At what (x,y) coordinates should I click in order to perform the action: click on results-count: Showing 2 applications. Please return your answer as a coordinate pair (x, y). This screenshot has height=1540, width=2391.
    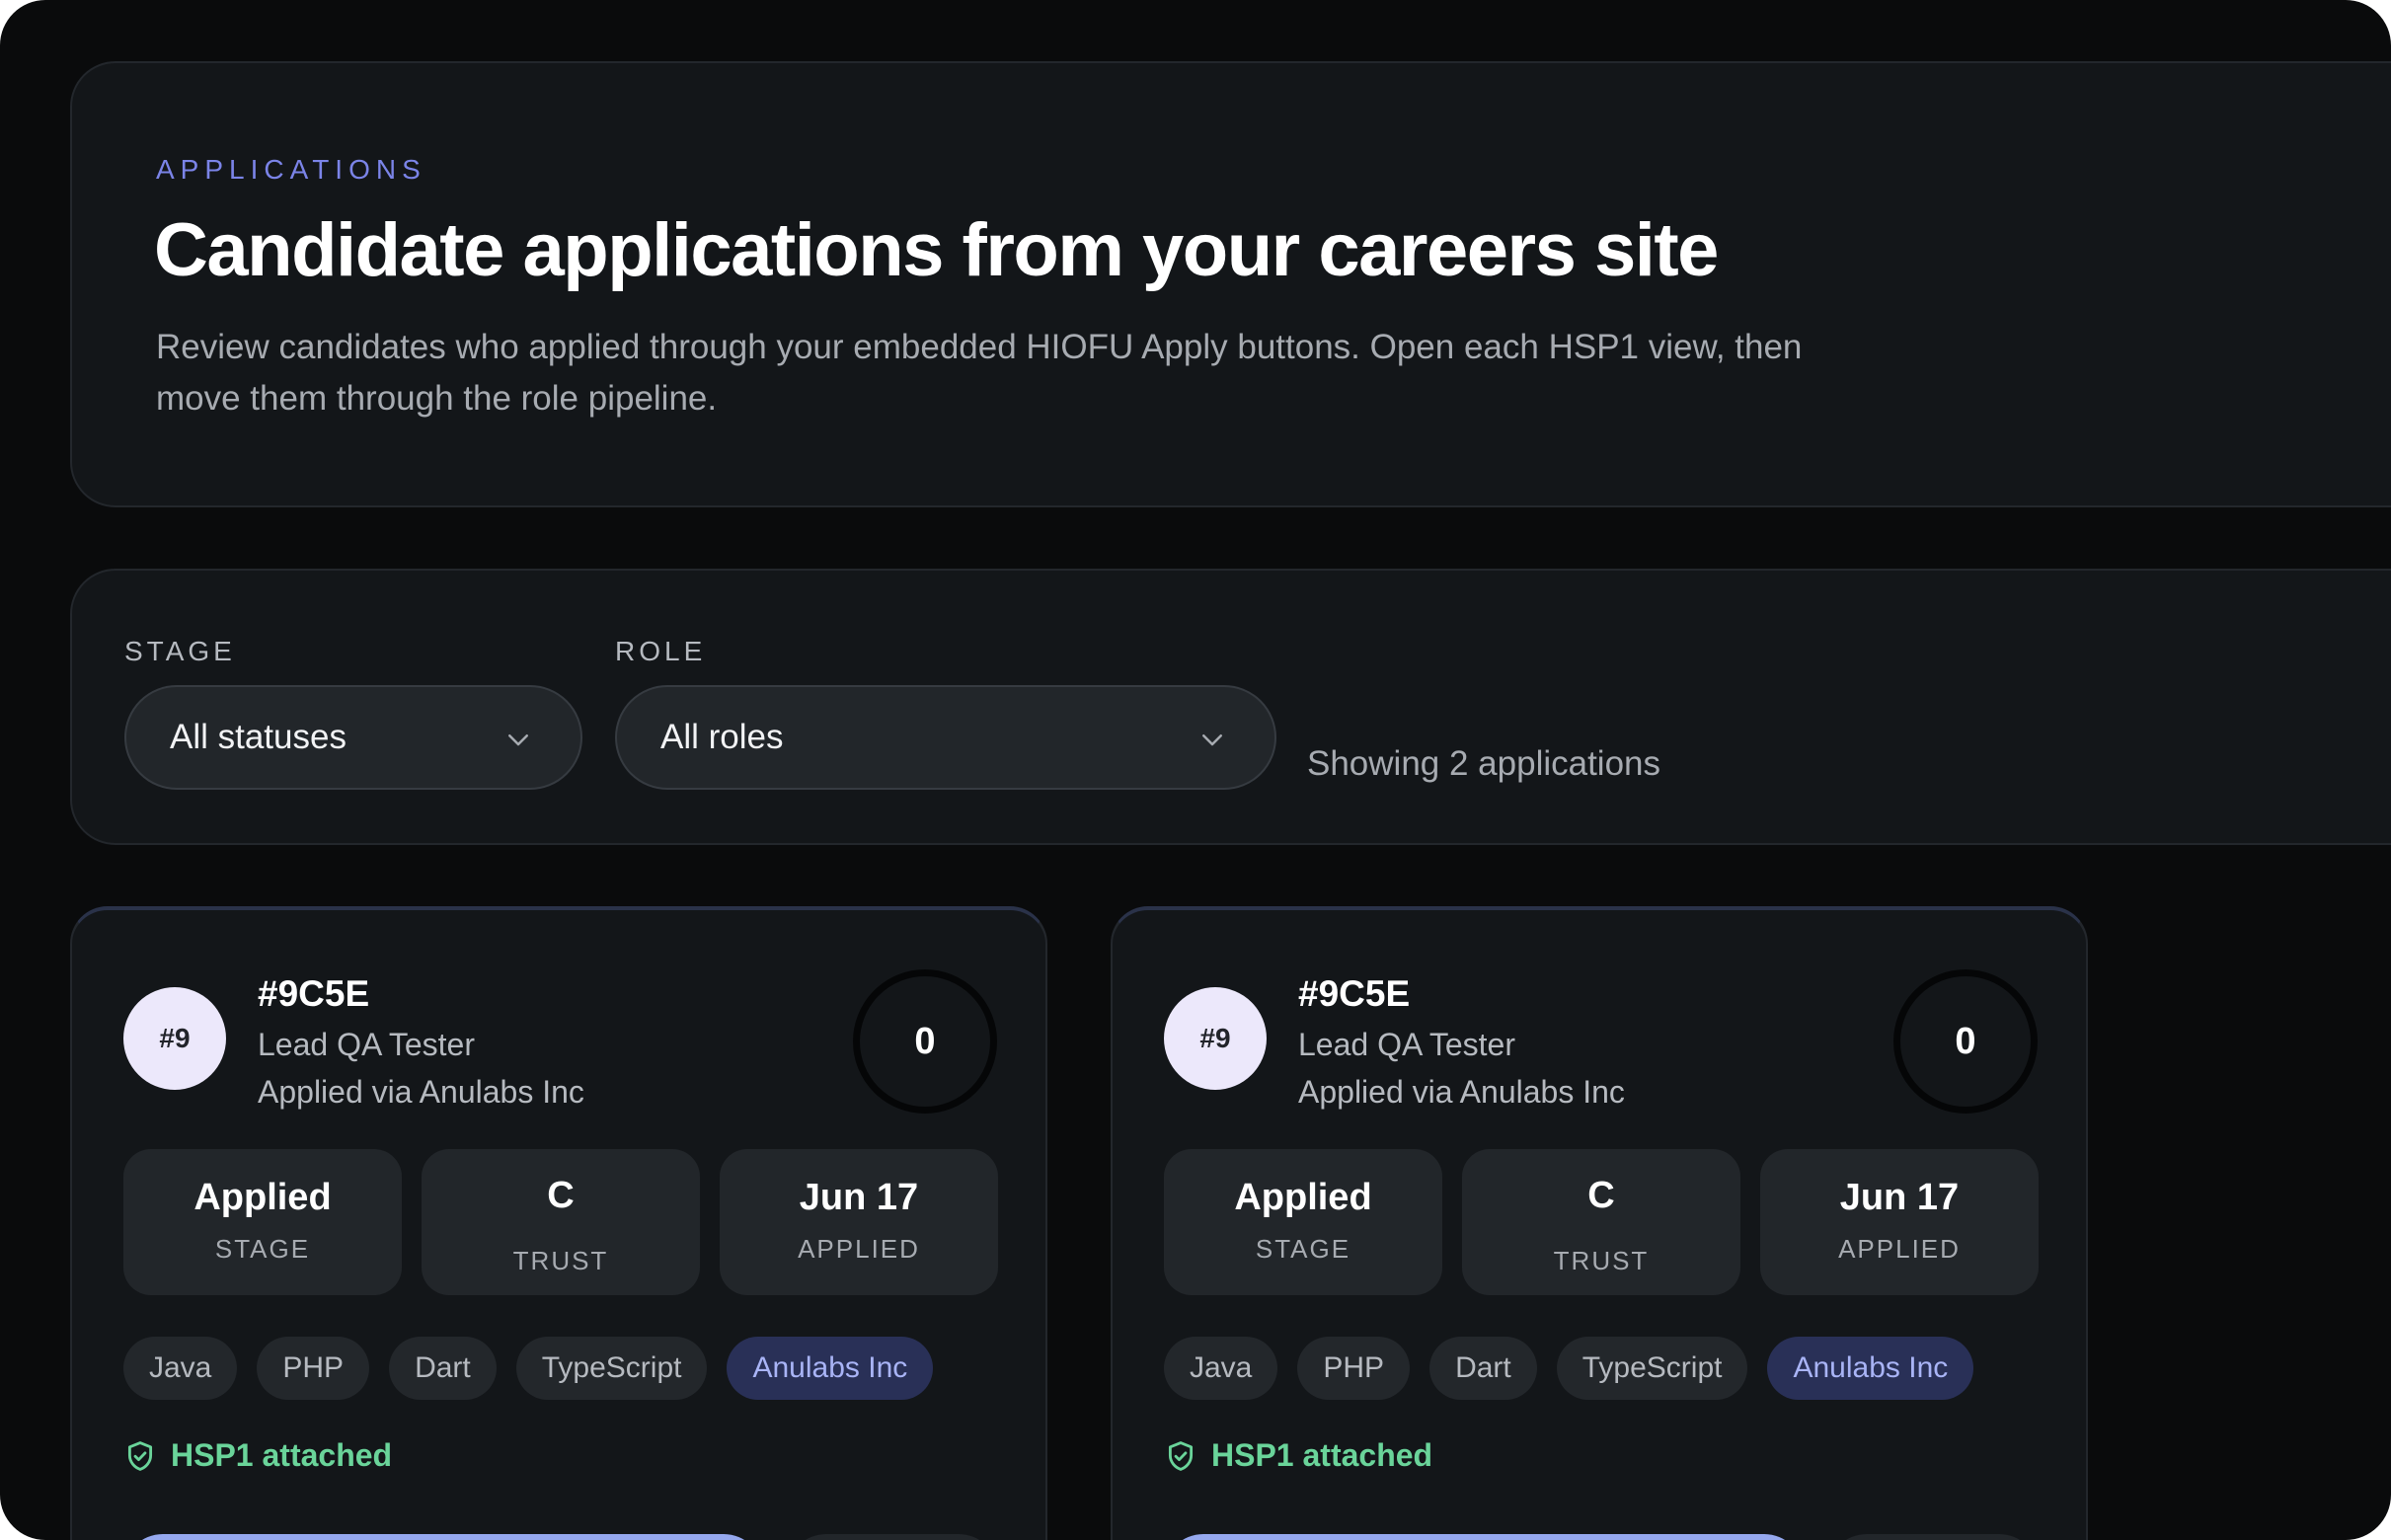
    Looking at the image, I should click on (1484, 763).